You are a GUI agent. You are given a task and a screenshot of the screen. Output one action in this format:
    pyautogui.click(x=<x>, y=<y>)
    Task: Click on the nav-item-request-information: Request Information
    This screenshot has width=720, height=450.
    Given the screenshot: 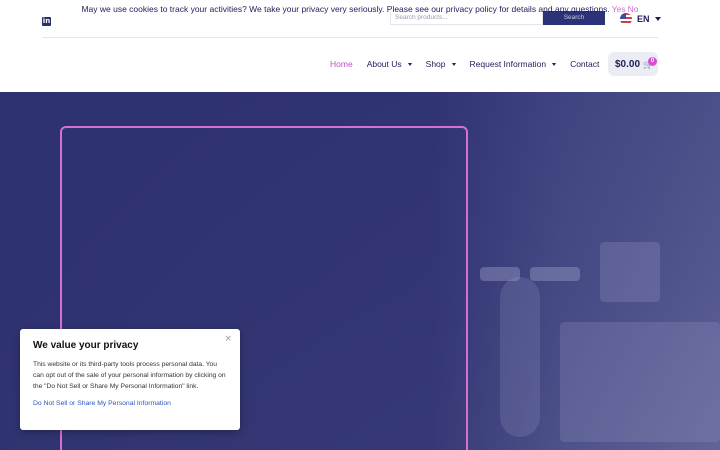 What is the action you would take?
    pyautogui.click(x=513, y=64)
    